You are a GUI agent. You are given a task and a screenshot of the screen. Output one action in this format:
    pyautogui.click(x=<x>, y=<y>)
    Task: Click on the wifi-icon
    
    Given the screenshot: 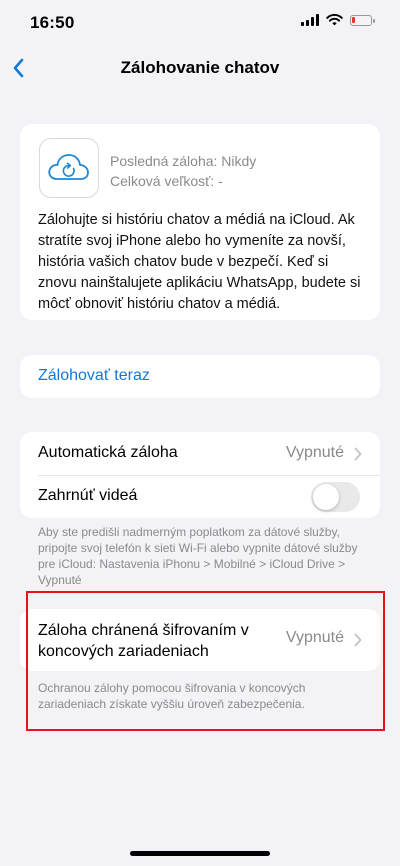 What is the action you would take?
    pyautogui.click(x=334, y=20)
    